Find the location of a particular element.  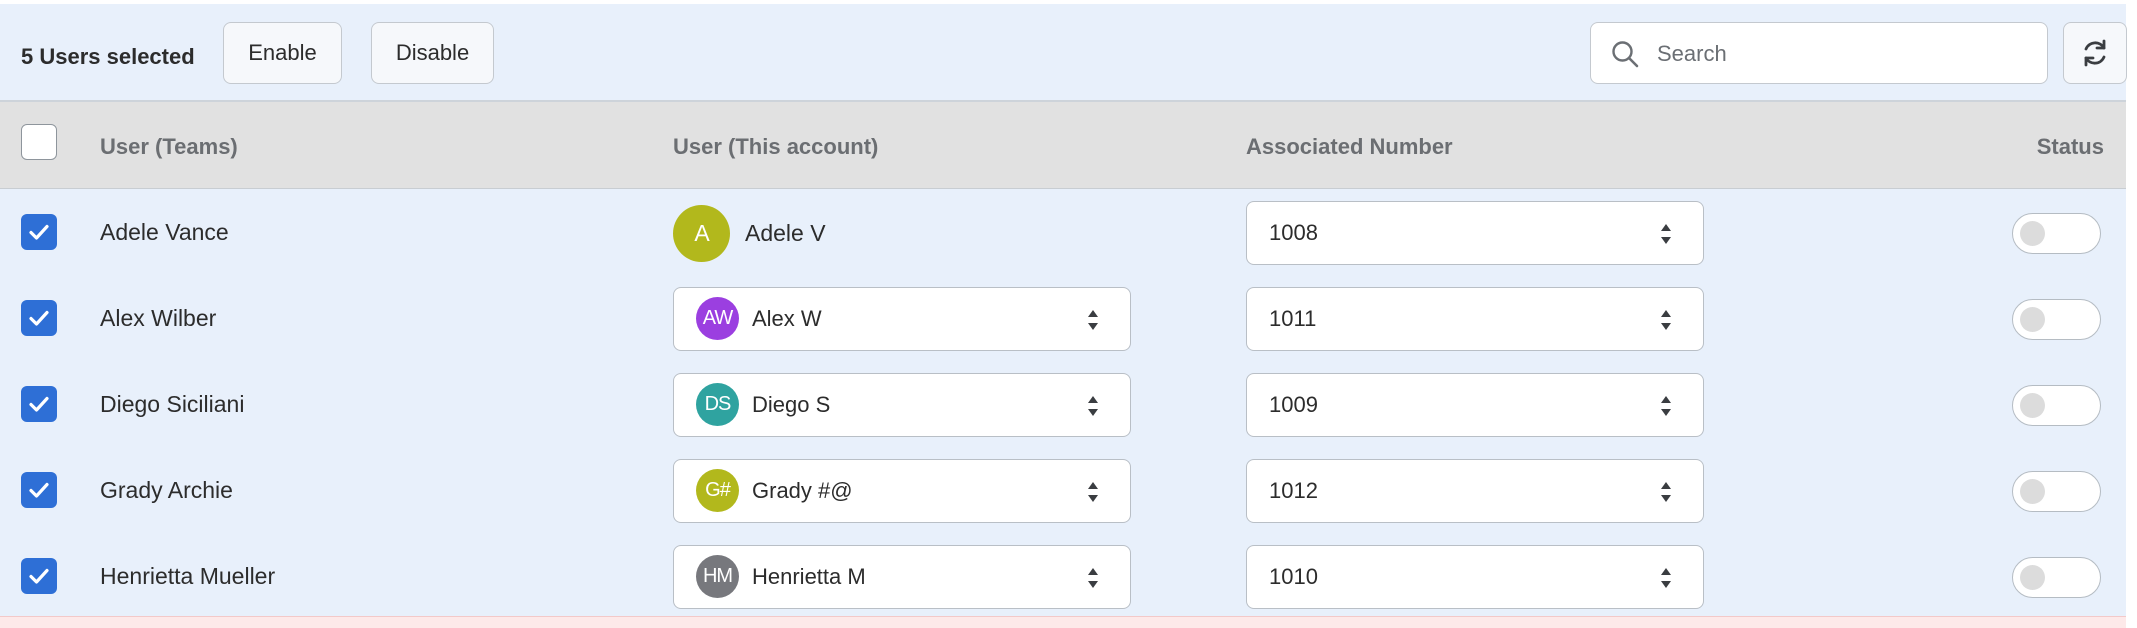

account-user: HM Henrietta M is located at coordinates (781, 576).